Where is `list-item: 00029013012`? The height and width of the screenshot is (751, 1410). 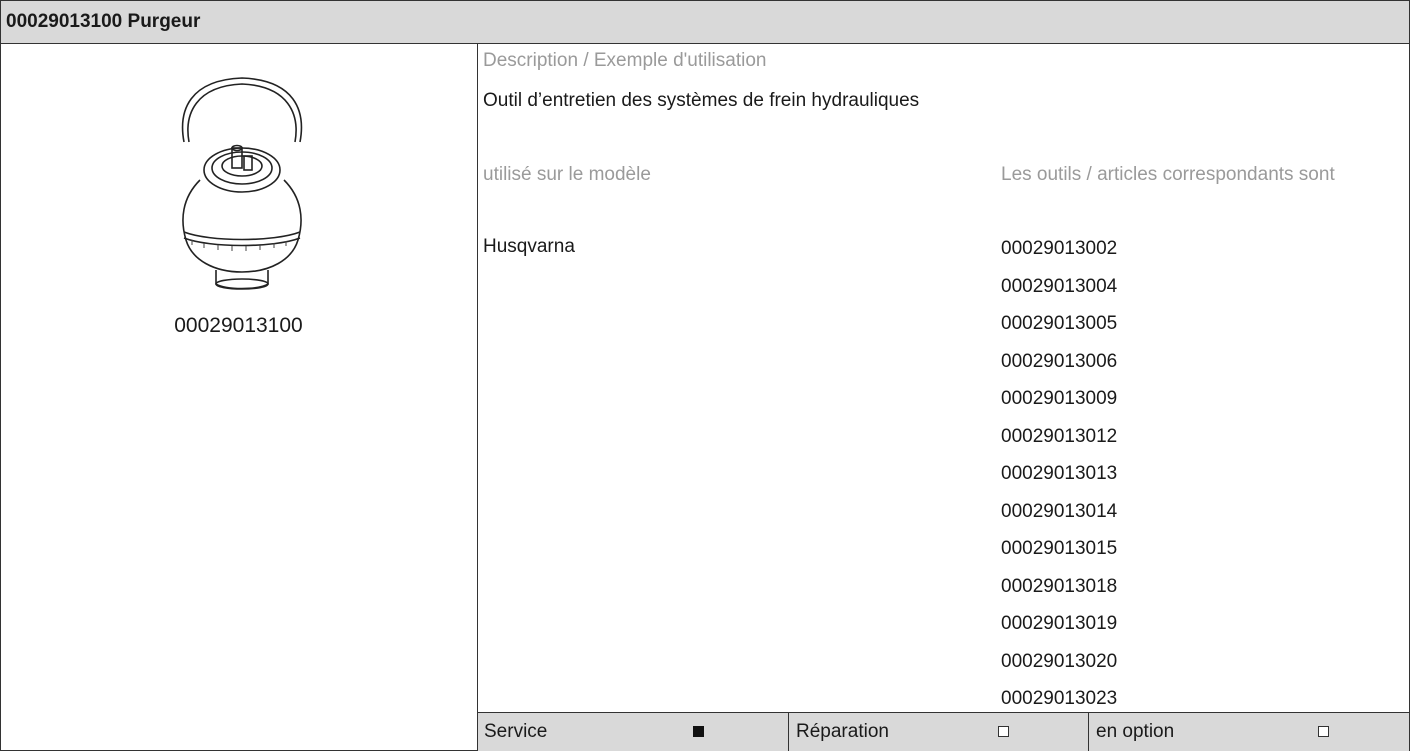
list-item: 00029013012 is located at coordinates (1059, 436).